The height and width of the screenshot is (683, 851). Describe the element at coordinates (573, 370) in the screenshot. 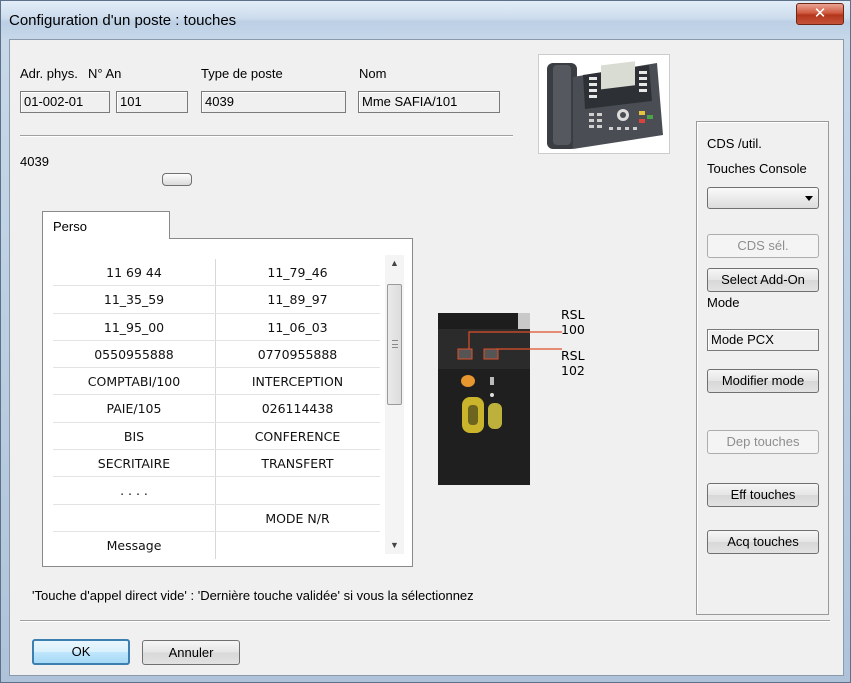

I see `rsl-number-2: 102` at that location.